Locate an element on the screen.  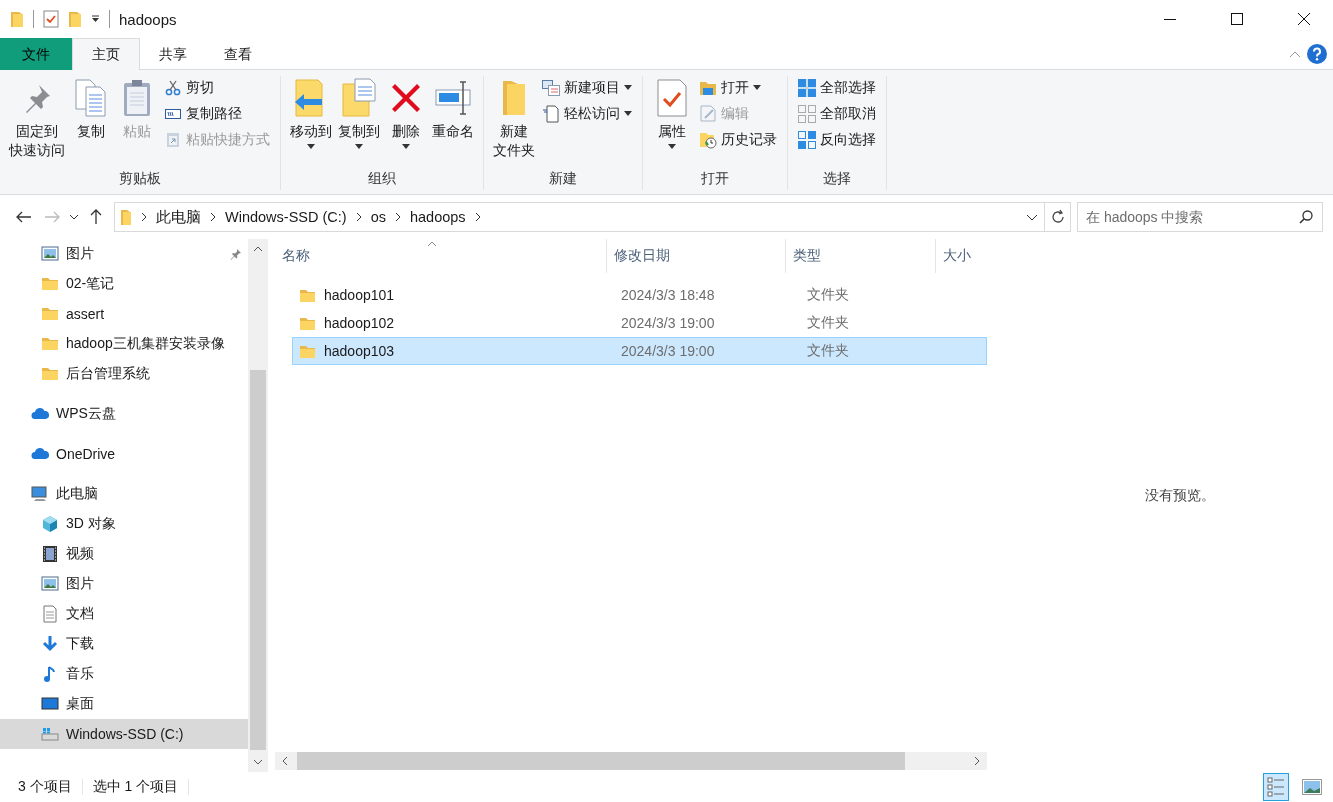
ribbon-tab: 主页 is located at coordinates (106, 54).